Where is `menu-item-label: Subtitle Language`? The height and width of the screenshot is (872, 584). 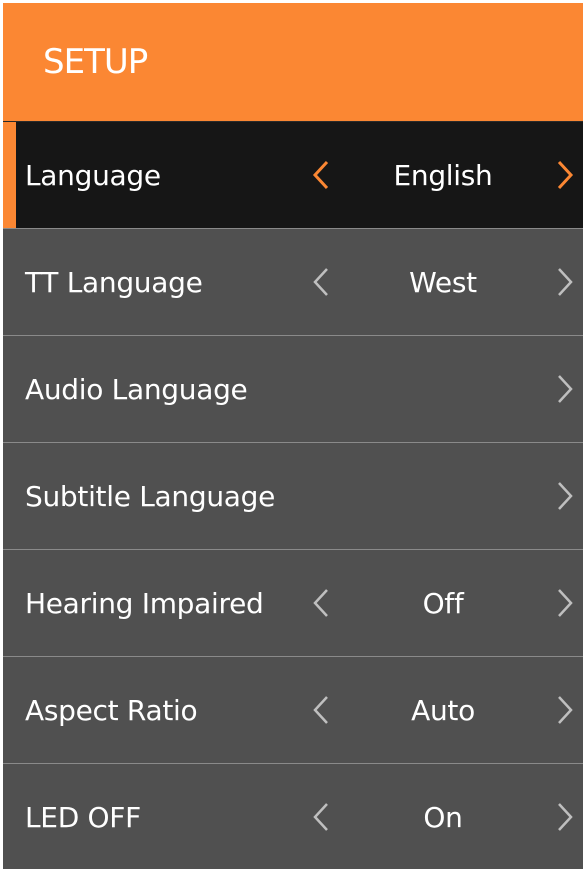
menu-item-label: Subtitle Language is located at coordinates (150, 496).